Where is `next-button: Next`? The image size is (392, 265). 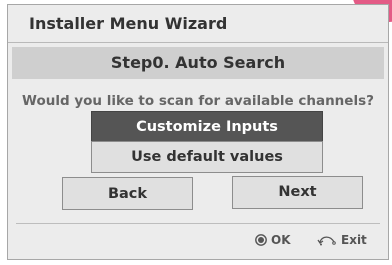 next-button: Next is located at coordinates (297, 192).